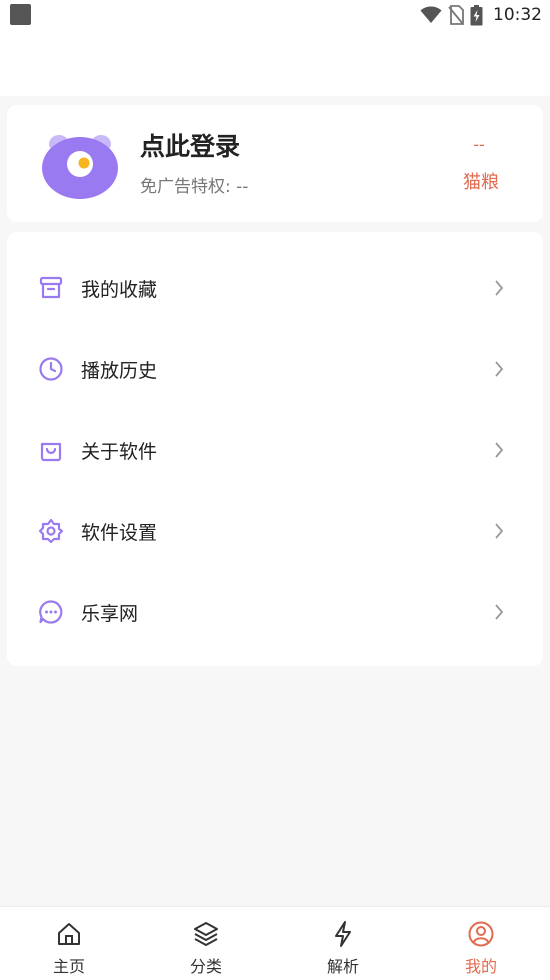 This screenshot has width=550, height=980. Describe the element at coordinates (68, 966) in the screenshot. I see `nav-label: 主页` at that location.